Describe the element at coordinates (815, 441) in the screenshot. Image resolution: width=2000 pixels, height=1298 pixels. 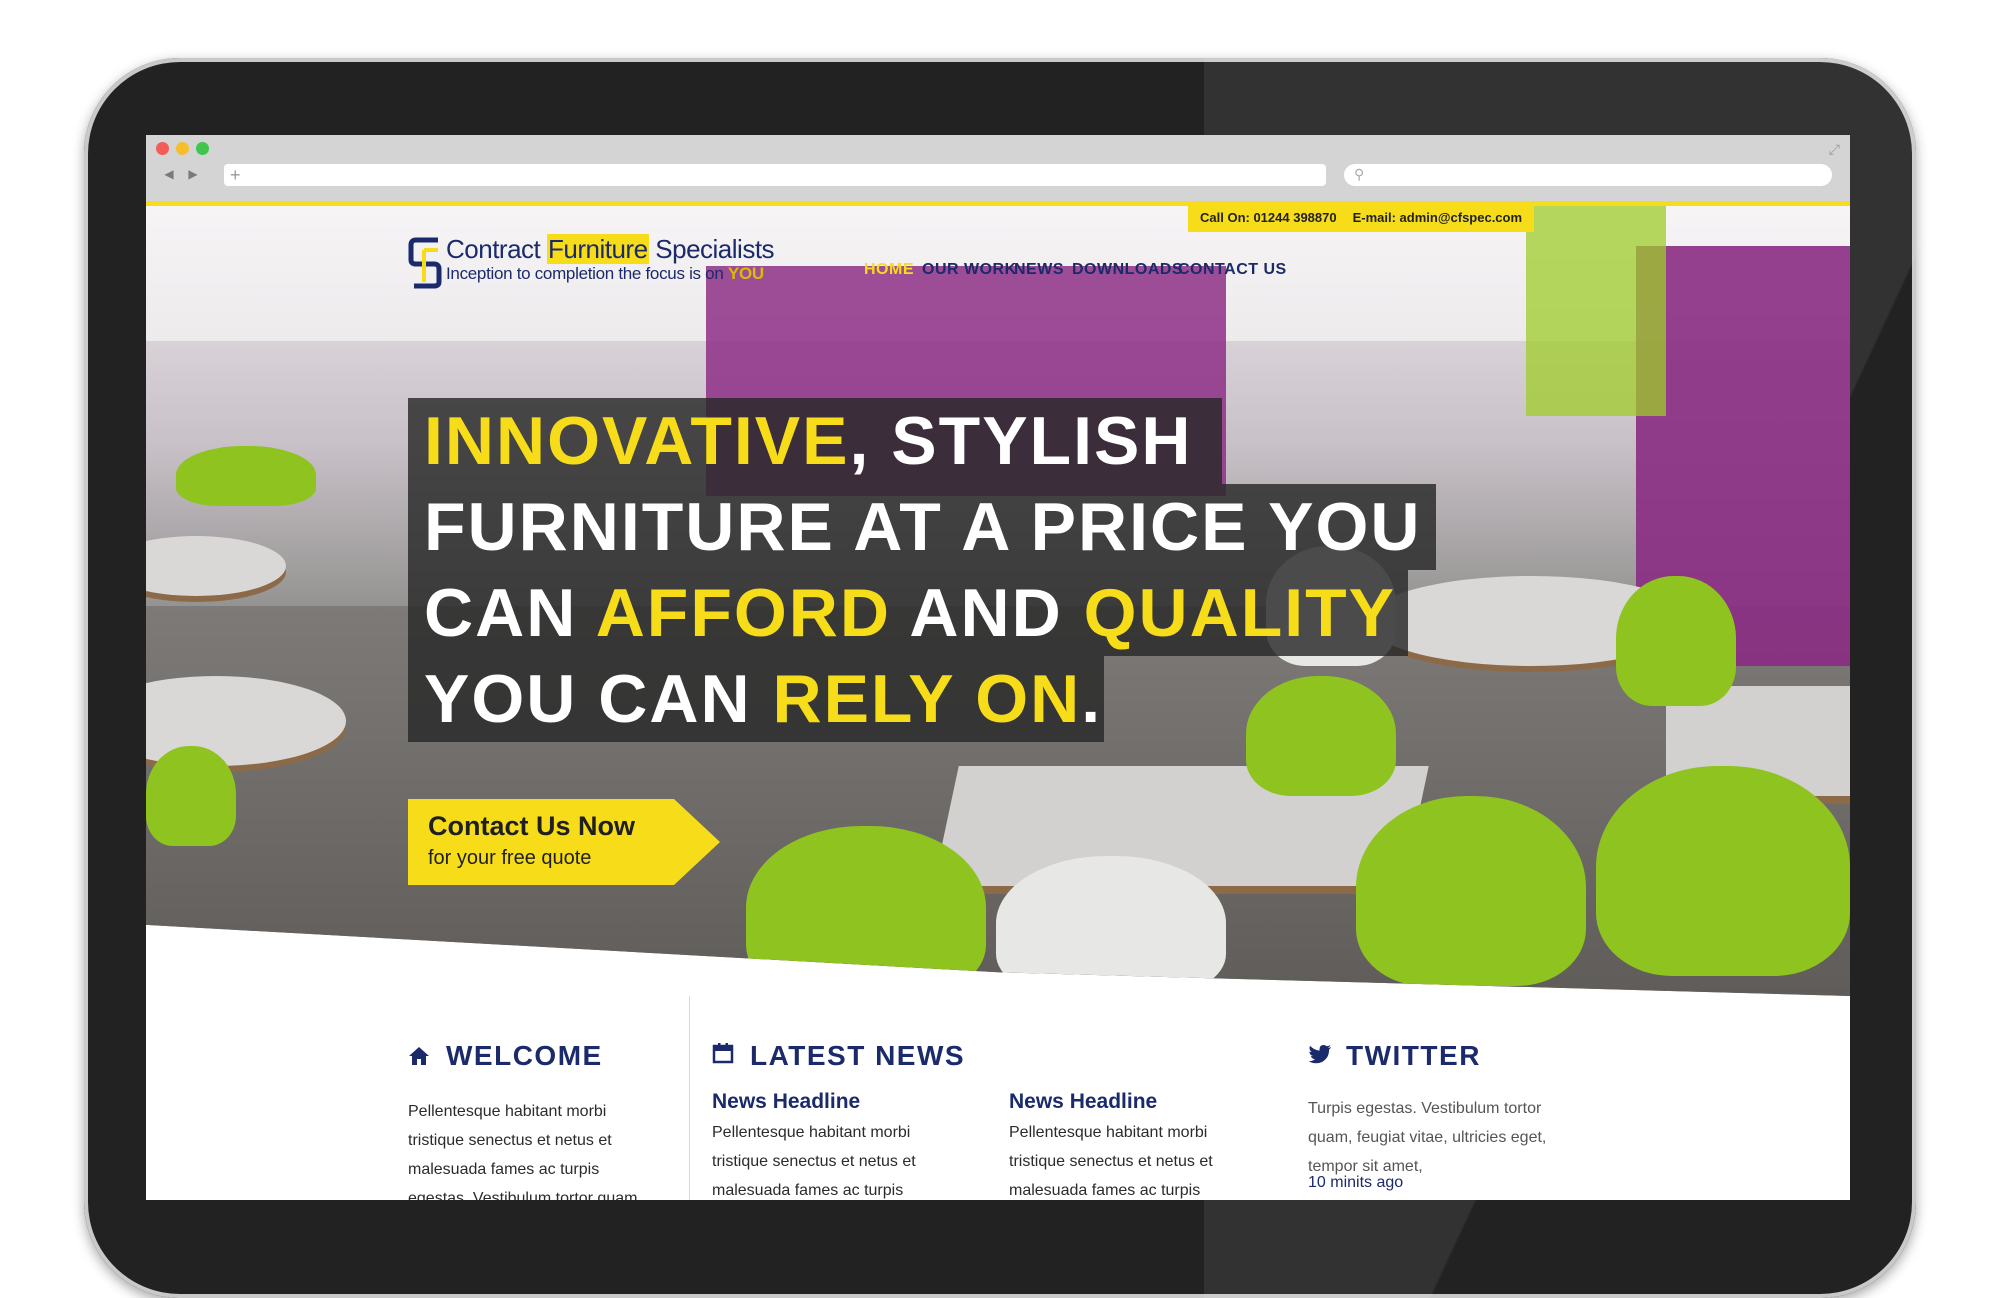
I see `headline-line-1: INNOVATIVE, STYLISH` at that location.